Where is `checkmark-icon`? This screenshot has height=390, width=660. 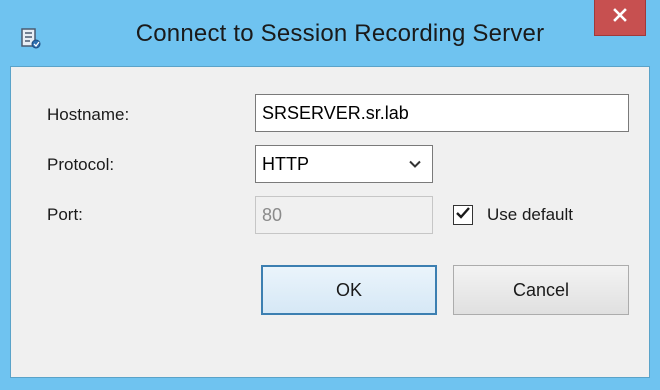 checkmark-icon is located at coordinates (463, 215).